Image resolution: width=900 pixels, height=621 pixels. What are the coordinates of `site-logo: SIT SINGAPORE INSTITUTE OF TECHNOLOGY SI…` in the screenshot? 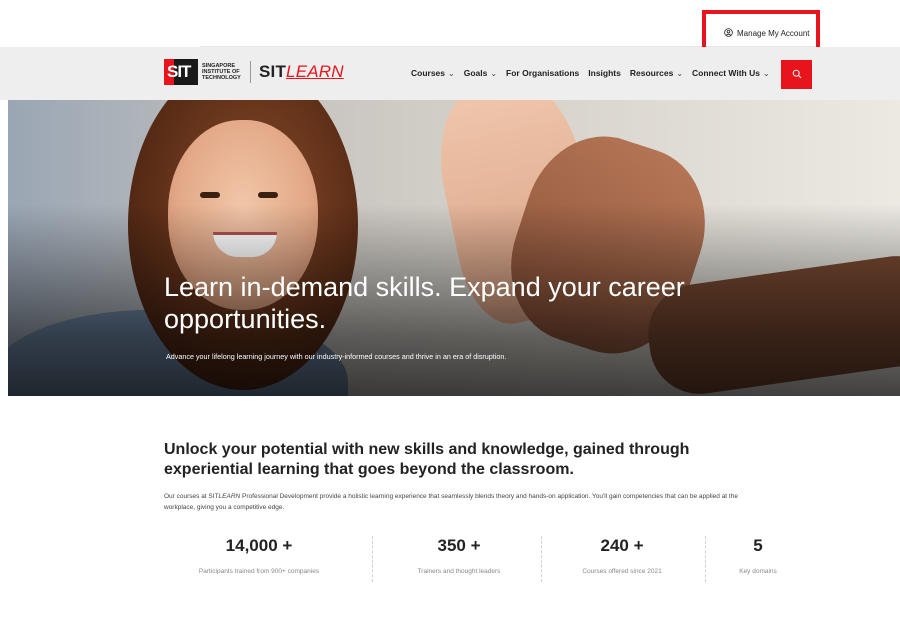 It's located at (254, 72).